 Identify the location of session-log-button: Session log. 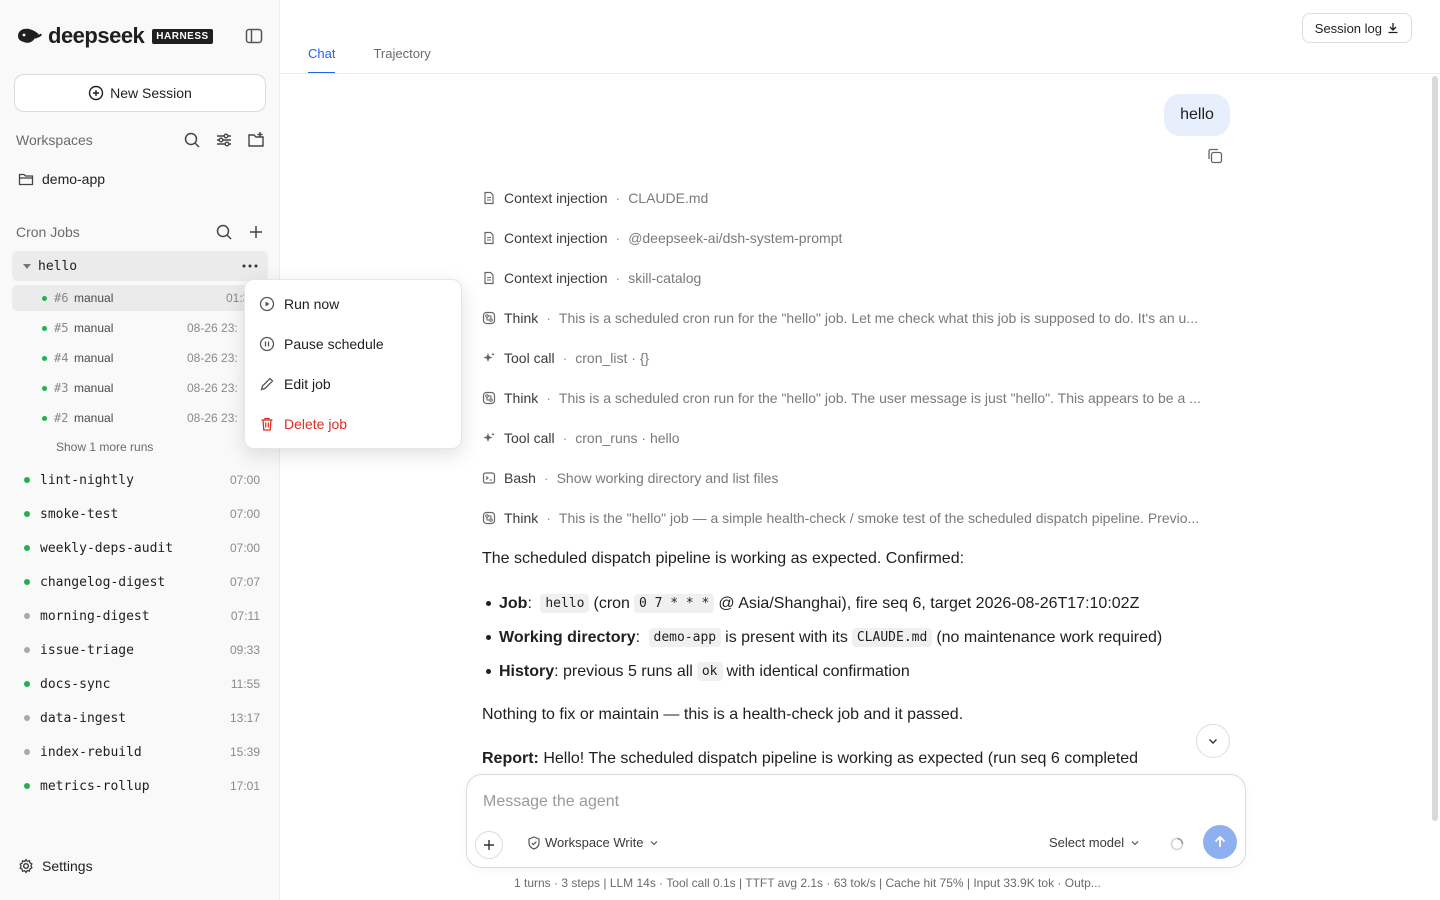
(1356, 28).